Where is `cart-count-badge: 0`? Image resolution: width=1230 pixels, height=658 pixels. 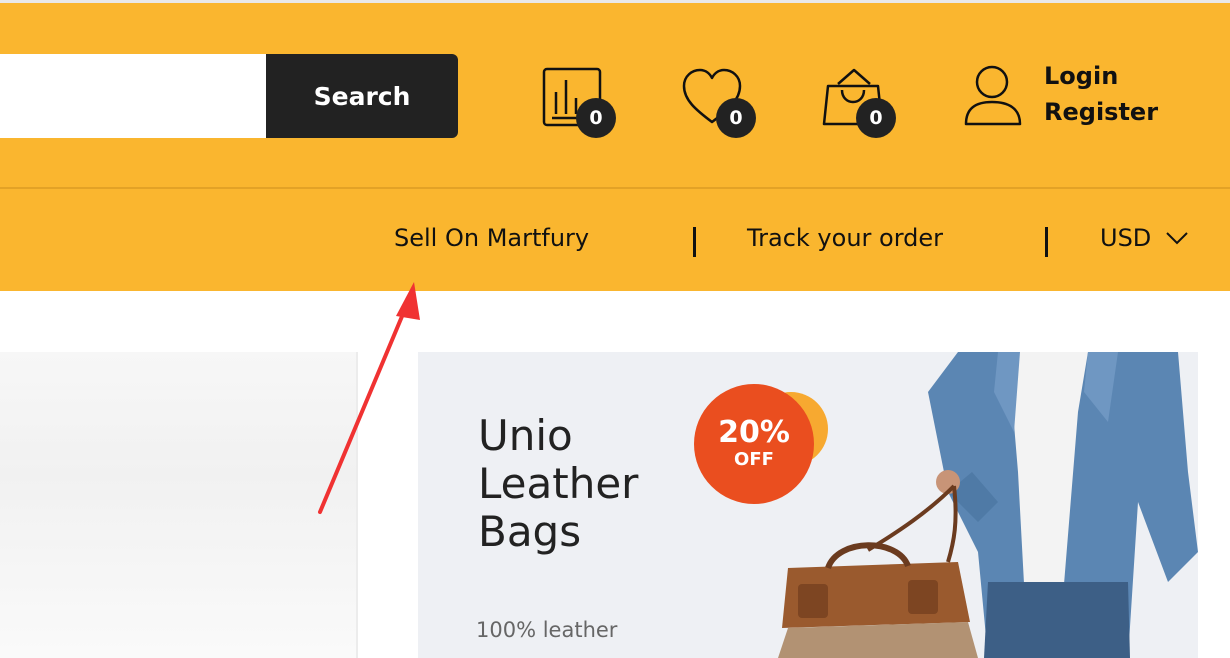
cart-count-badge: 0 is located at coordinates (876, 118).